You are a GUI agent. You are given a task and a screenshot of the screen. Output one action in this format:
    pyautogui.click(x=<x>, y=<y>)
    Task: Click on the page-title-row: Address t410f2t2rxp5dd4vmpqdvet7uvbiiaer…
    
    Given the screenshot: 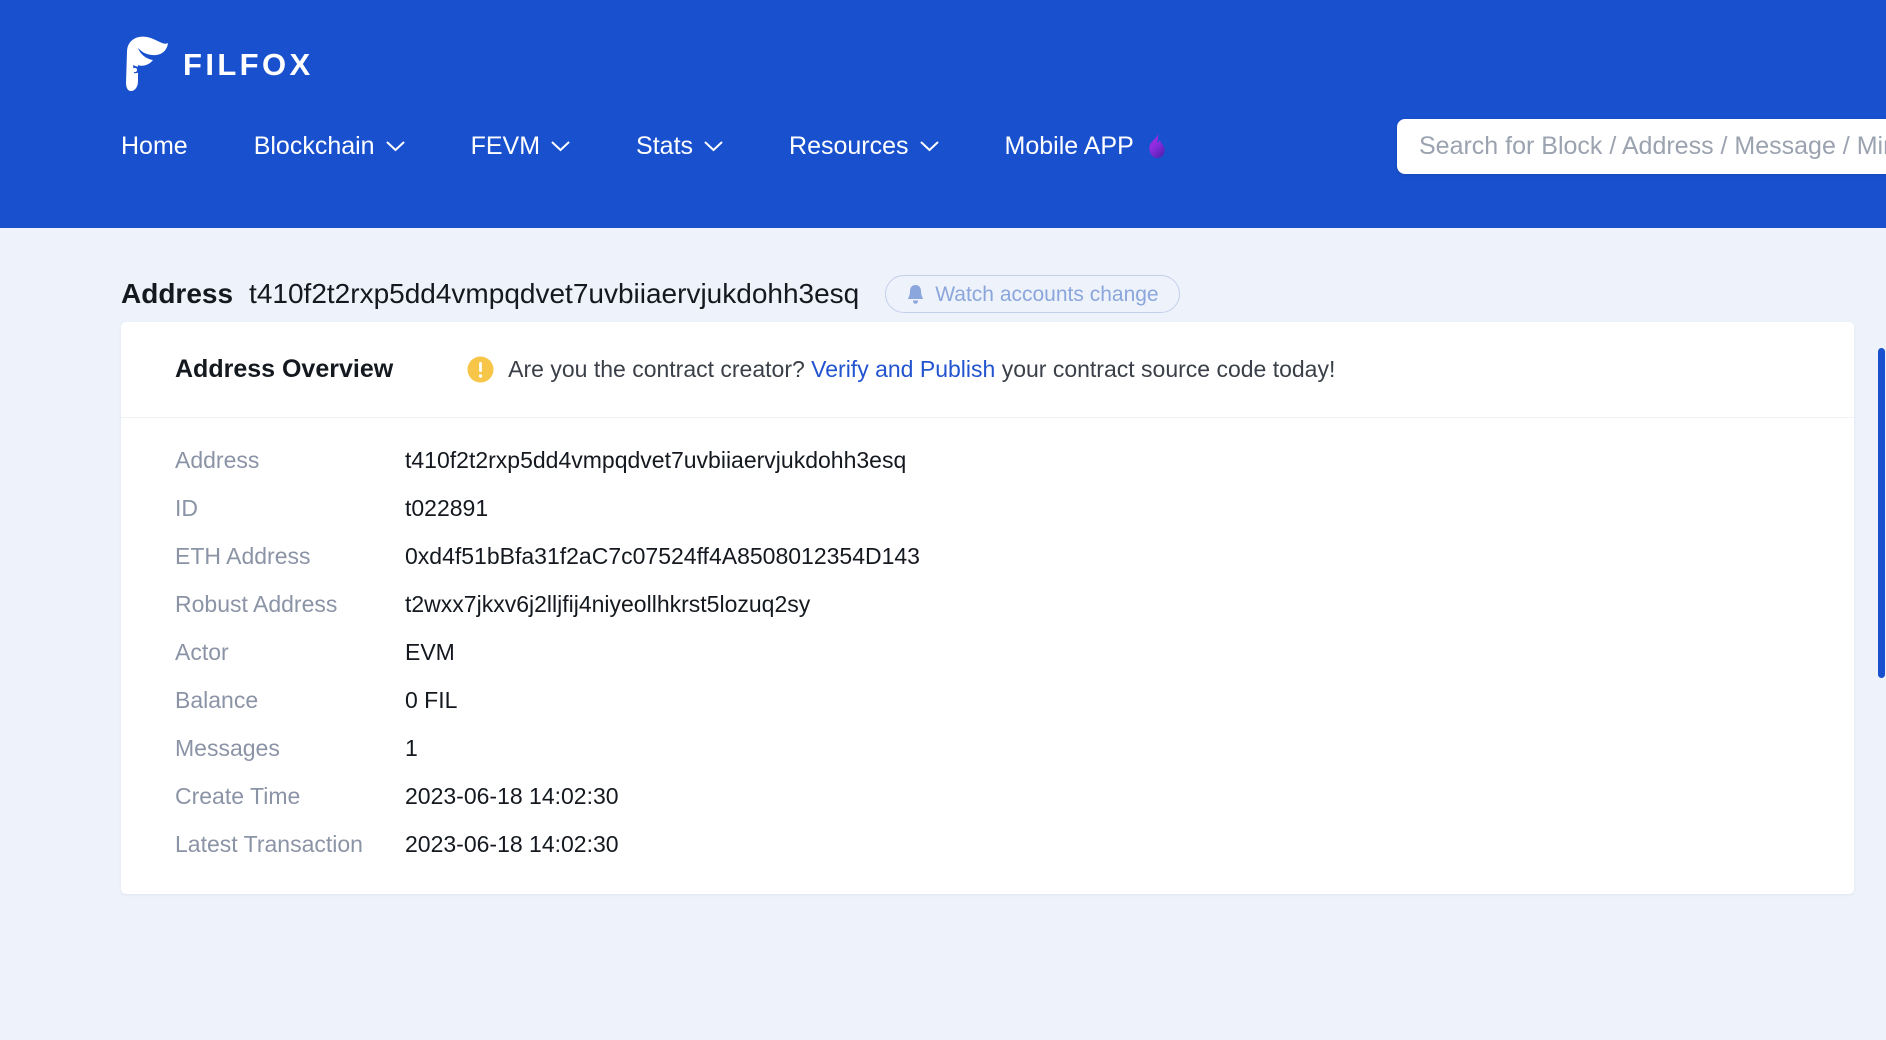 What is the action you would take?
    pyautogui.click(x=650, y=294)
    